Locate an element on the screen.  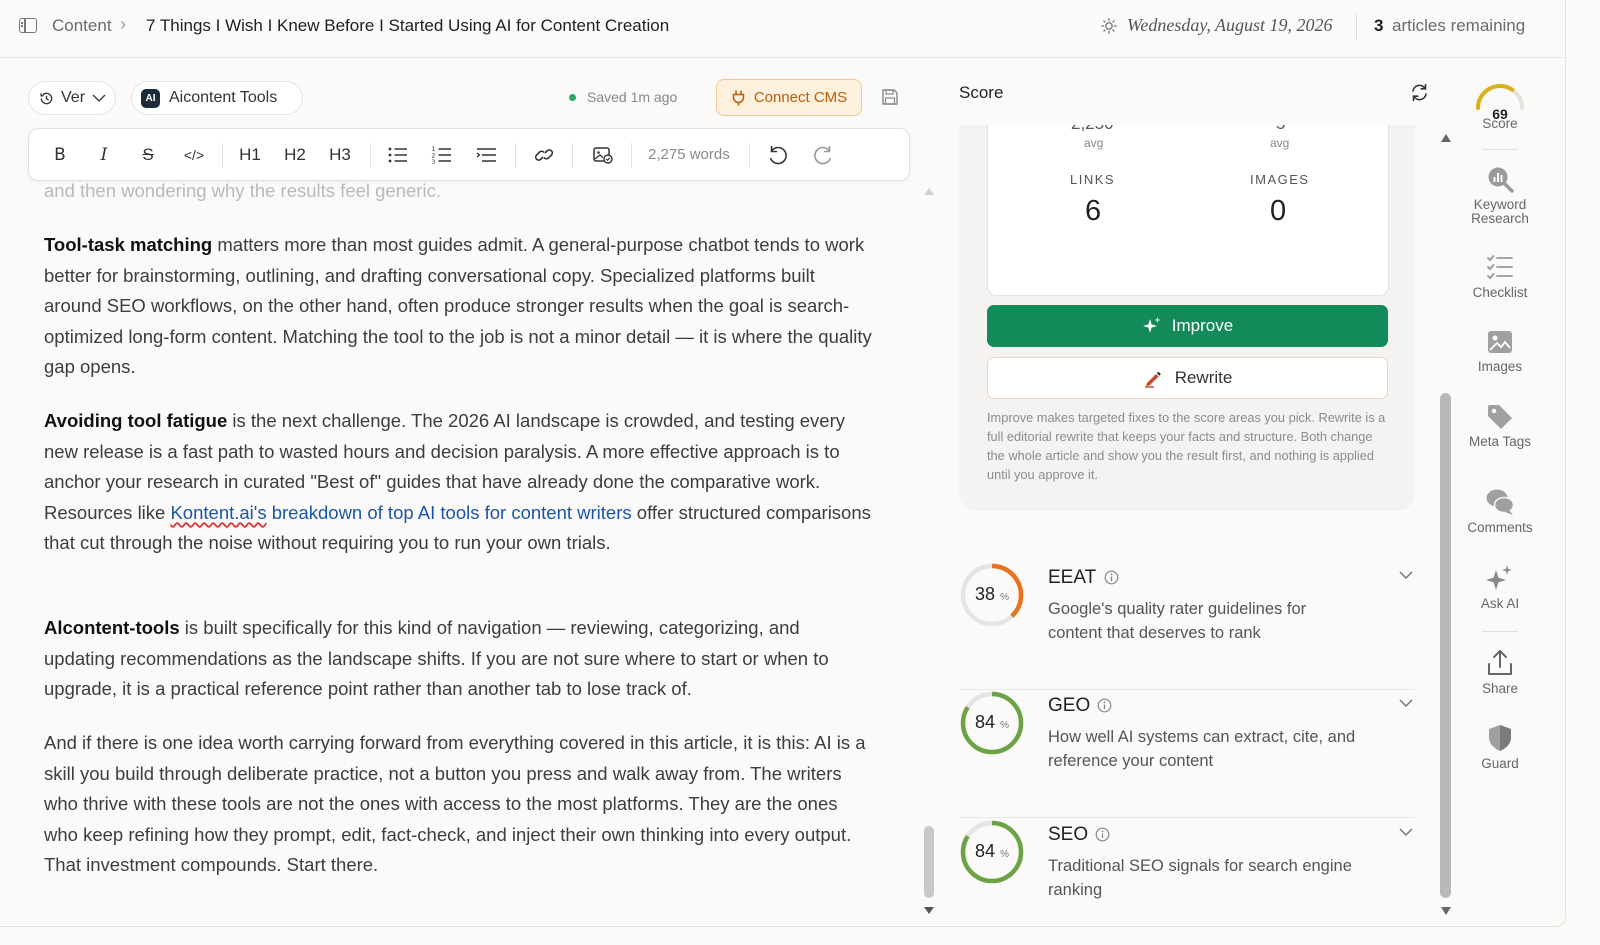
rail-meta-tags-label: Meta Tags is located at coordinates (1500, 441).